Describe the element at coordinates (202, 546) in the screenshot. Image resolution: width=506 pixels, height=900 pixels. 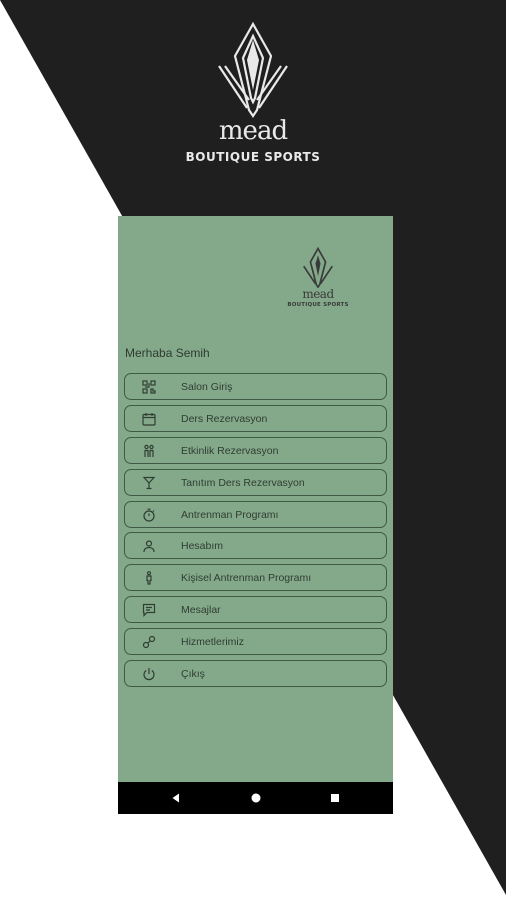
I see `menu-item-label: Hesabım` at that location.